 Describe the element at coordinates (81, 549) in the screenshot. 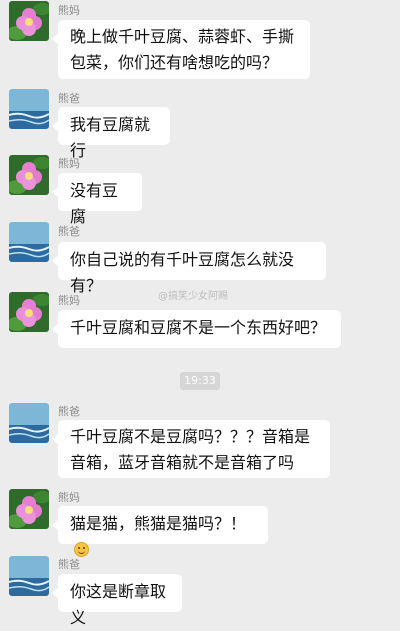

I see `smile-emoji-icon` at that location.